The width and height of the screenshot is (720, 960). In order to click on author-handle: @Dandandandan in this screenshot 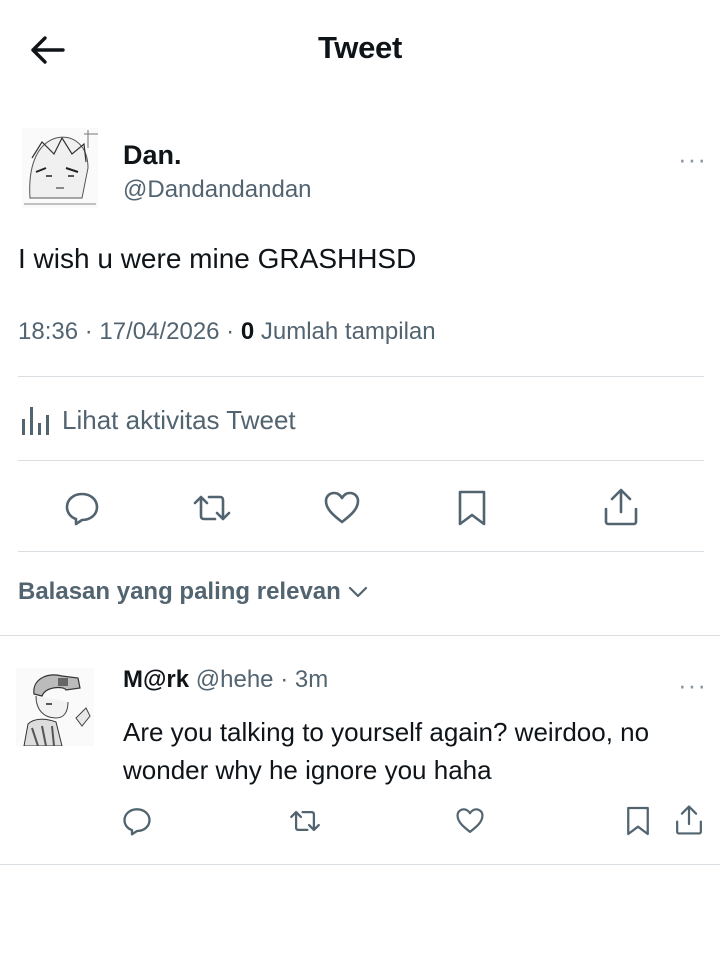, I will do `click(217, 190)`.